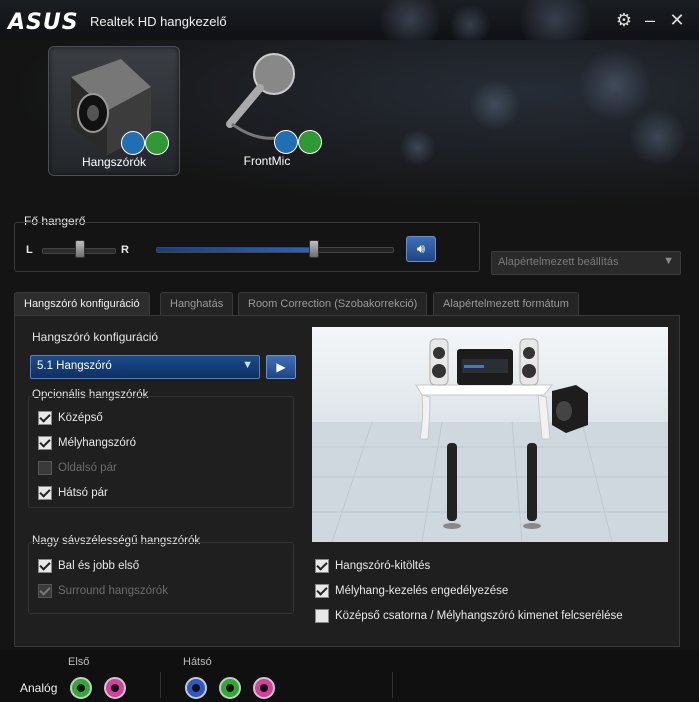 The image size is (699, 702). I want to click on volume-slider-fill, so click(235, 250).